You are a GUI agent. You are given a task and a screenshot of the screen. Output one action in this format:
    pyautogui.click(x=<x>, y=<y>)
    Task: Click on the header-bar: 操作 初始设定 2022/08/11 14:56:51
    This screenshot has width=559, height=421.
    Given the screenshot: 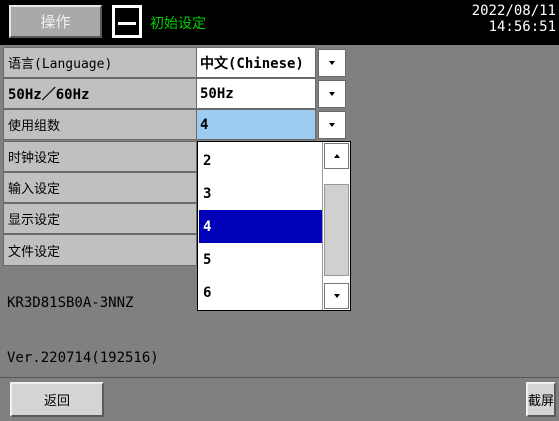 What is the action you would take?
    pyautogui.click(x=279, y=22)
    